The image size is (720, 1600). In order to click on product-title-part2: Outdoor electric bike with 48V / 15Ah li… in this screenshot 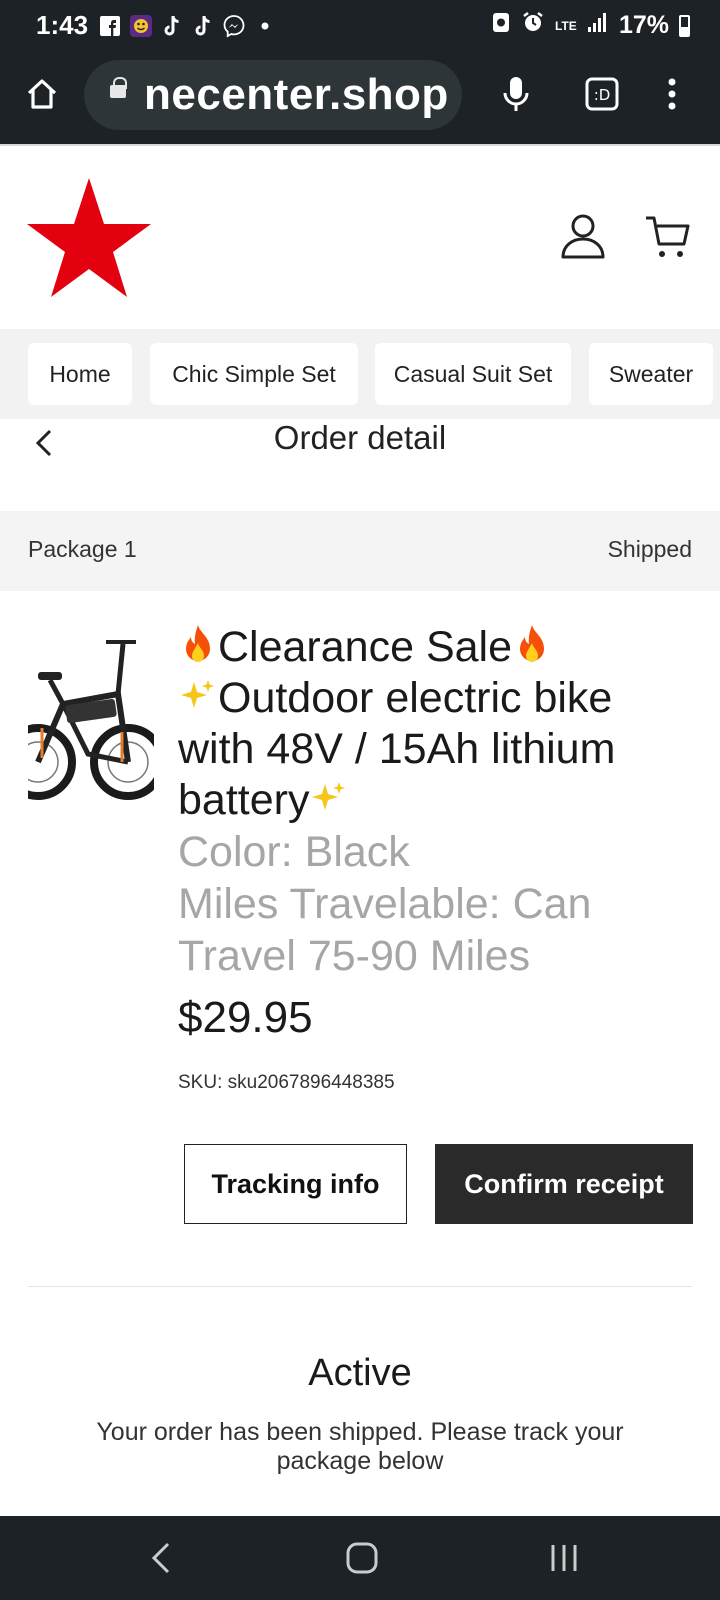, I will do `click(397, 749)`.